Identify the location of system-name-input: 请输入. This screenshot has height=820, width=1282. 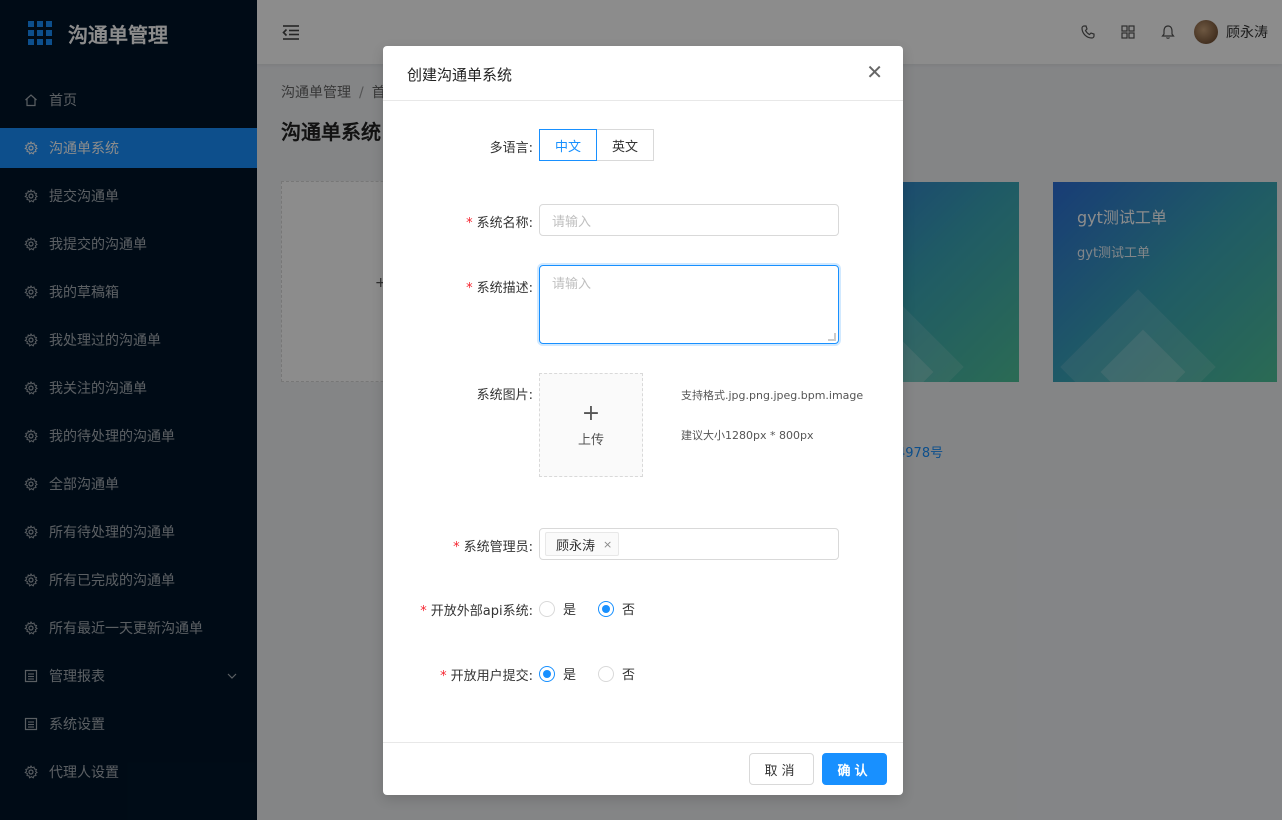
(689, 220).